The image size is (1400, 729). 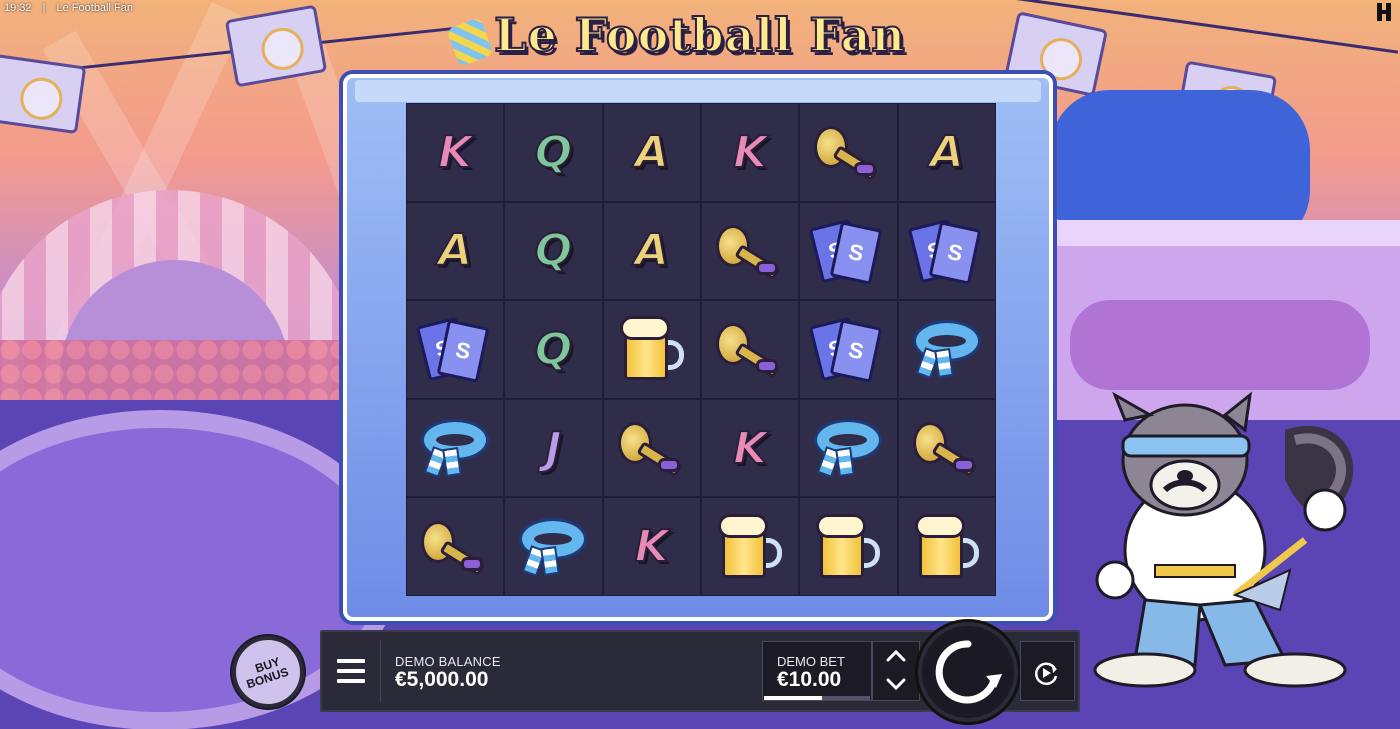 I want to click on reel-frame-top, so click(x=698, y=91).